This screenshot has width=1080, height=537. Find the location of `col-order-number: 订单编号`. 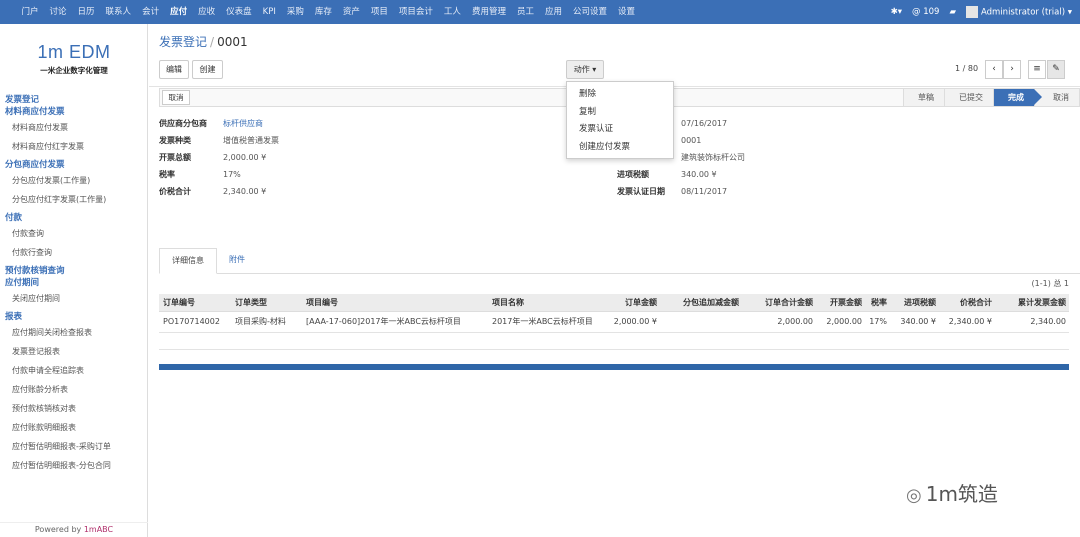

col-order-number: 订单编号 is located at coordinates (179, 303).